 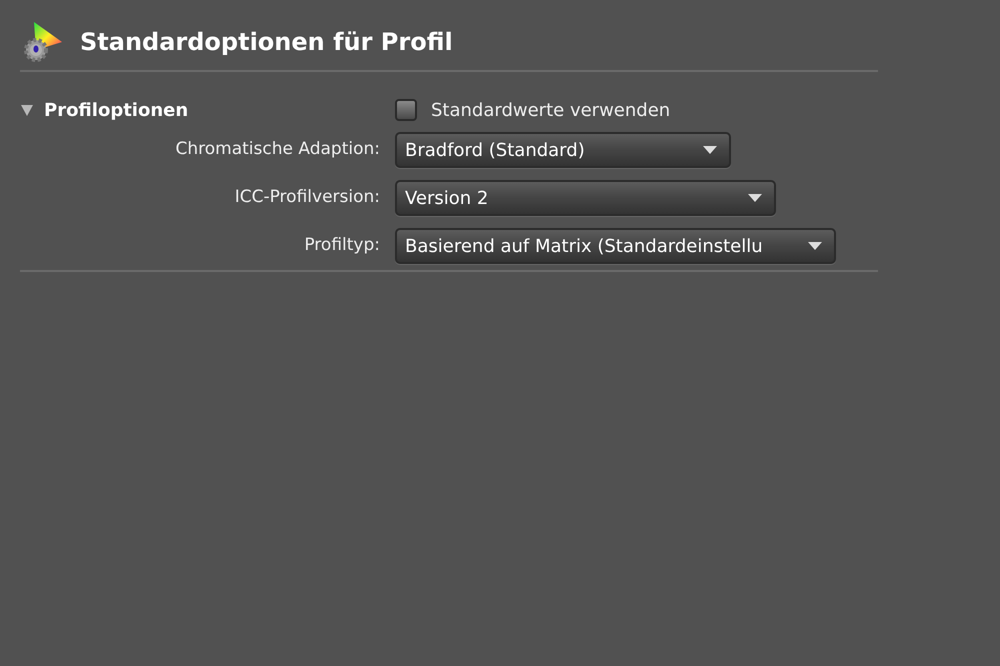 What do you see at coordinates (266, 42) in the screenshot?
I see `panel-title: Standardoptionen für Profil` at bounding box center [266, 42].